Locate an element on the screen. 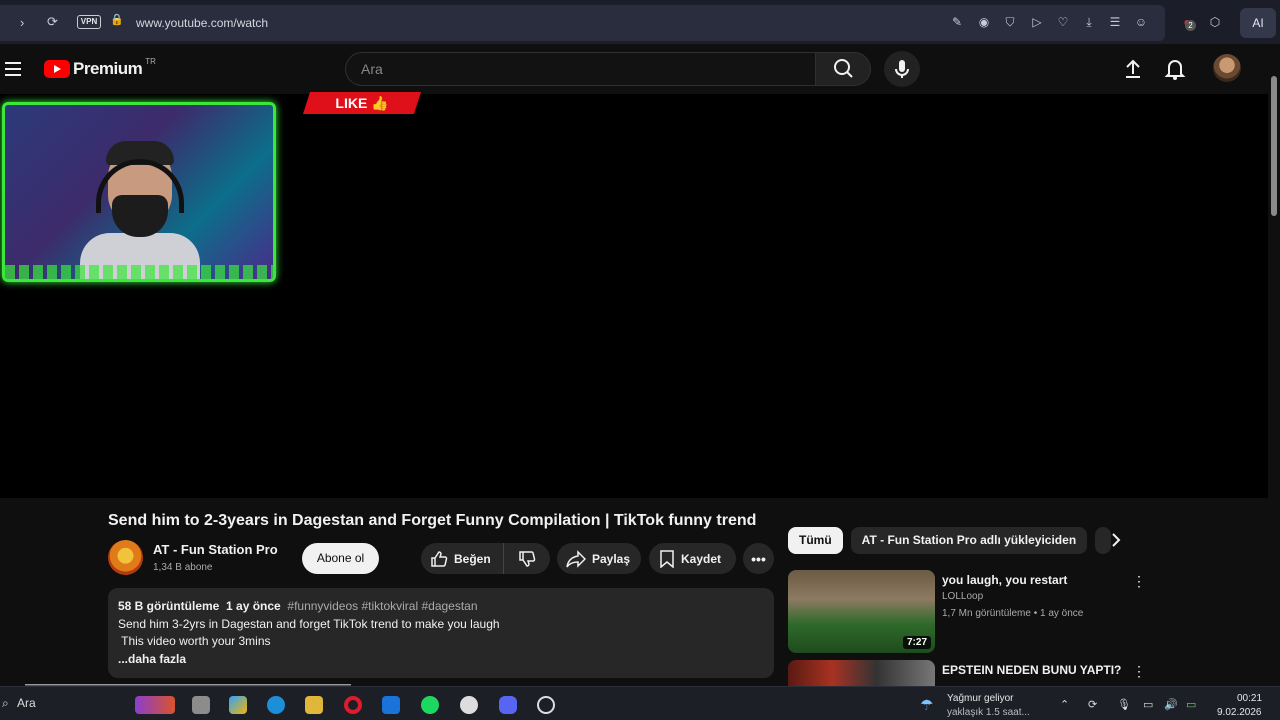  discord-icon is located at coordinates (508, 705).